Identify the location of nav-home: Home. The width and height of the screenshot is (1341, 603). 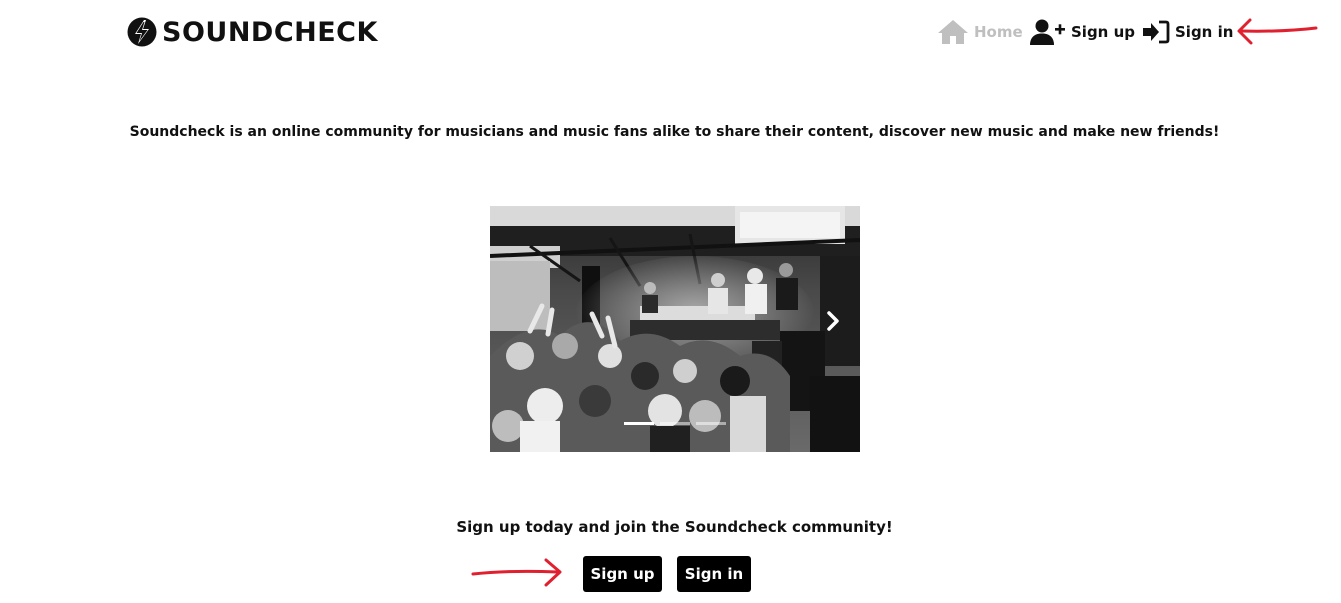
(980, 32).